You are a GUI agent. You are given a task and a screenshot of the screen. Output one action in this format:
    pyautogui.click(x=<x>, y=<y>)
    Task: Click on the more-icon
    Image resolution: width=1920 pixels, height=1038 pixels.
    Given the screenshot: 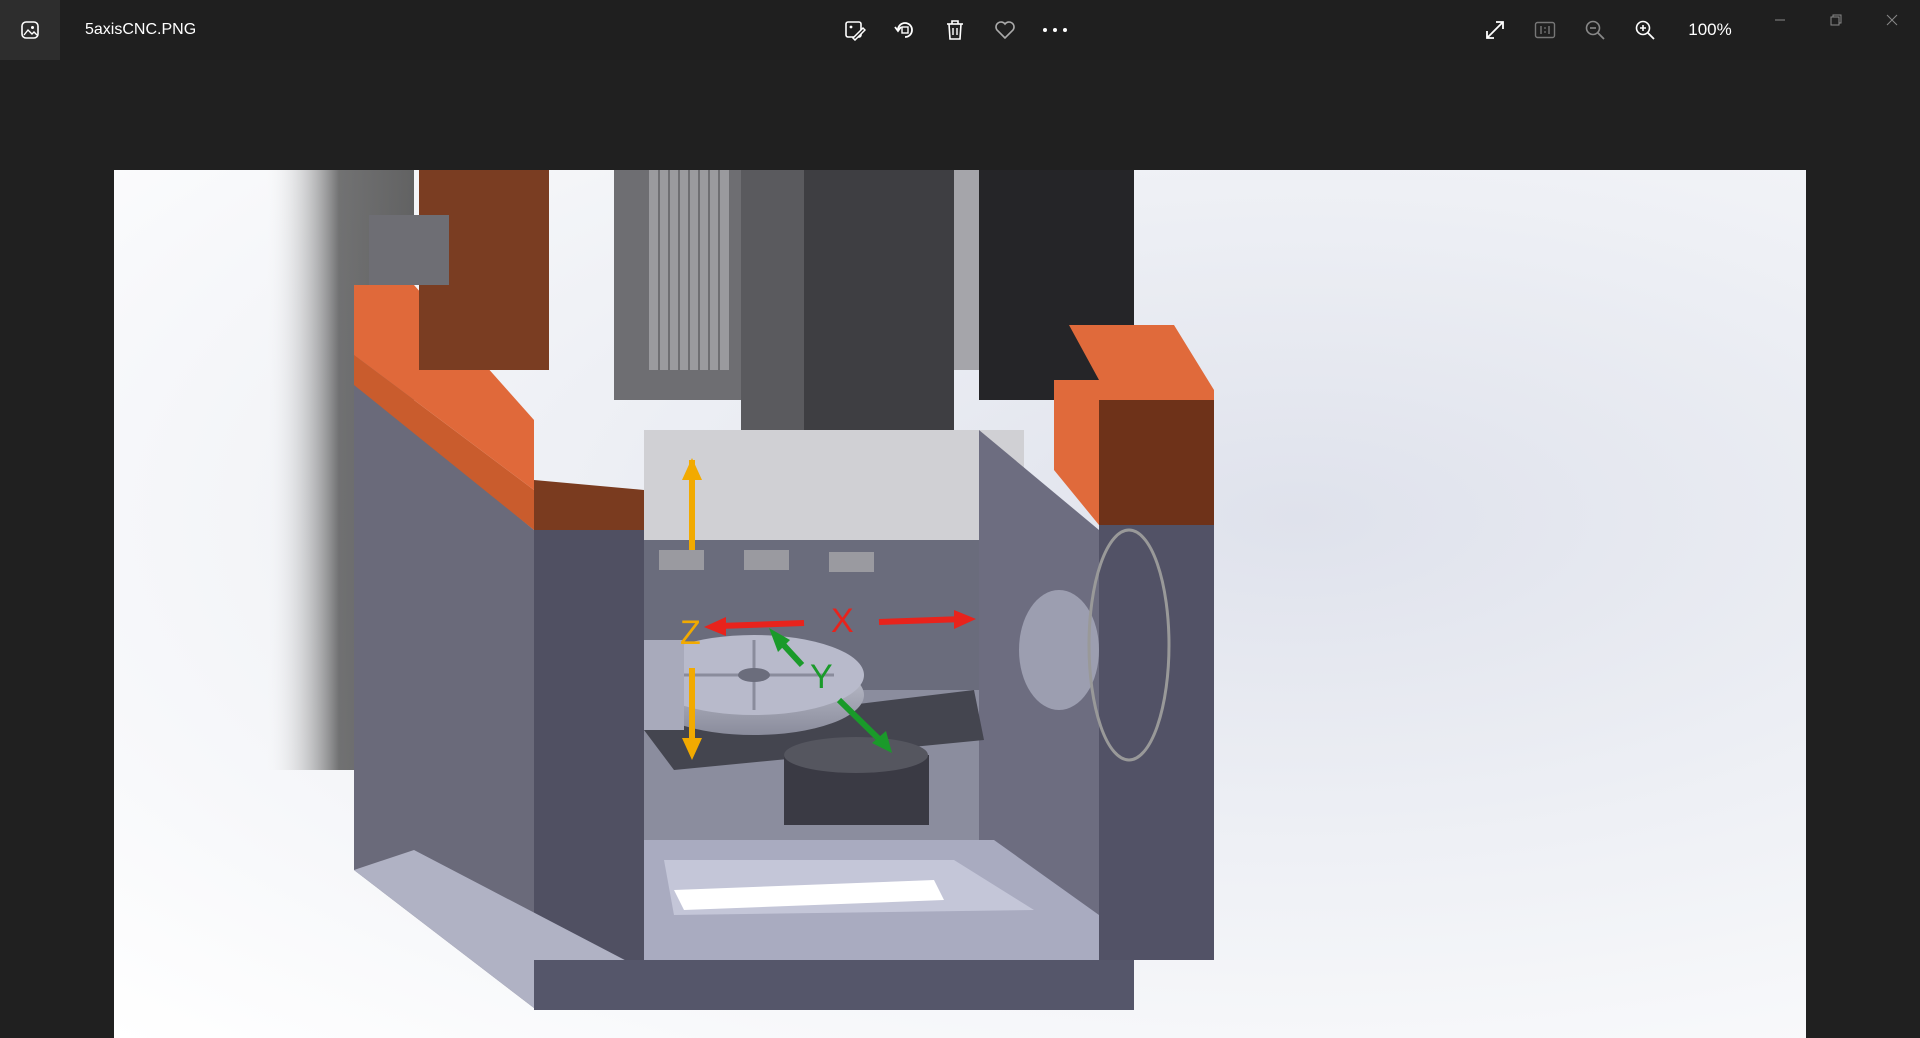 What is the action you would take?
    pyautogui.click(x=1055, y=30)
    